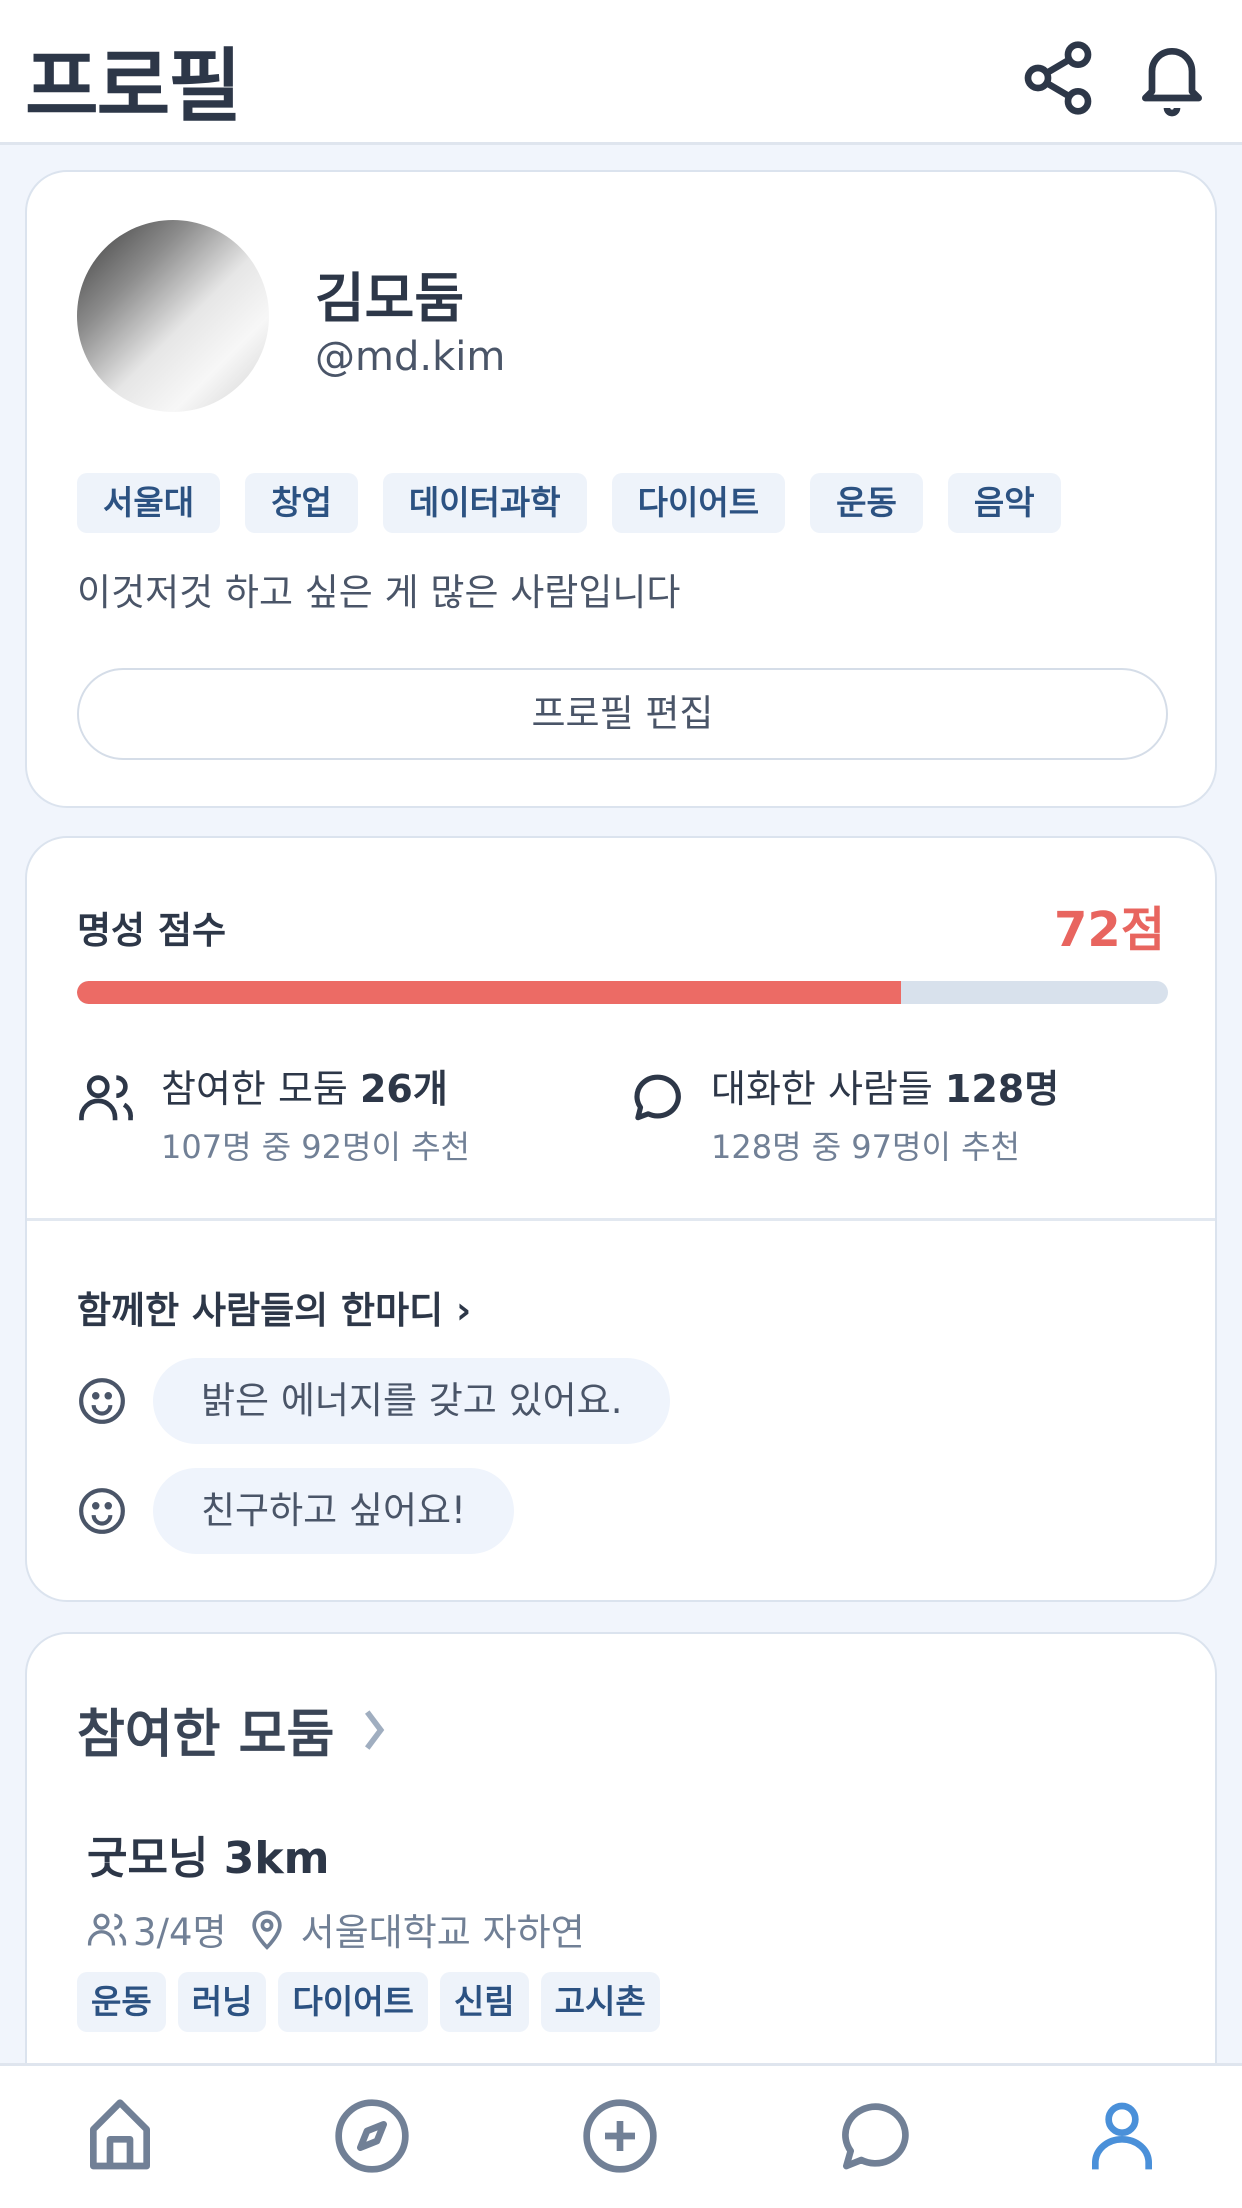  Describe the element at coordinates (410, 357) in the screenshot. I see `profile-handle: @md.kim` at that location.